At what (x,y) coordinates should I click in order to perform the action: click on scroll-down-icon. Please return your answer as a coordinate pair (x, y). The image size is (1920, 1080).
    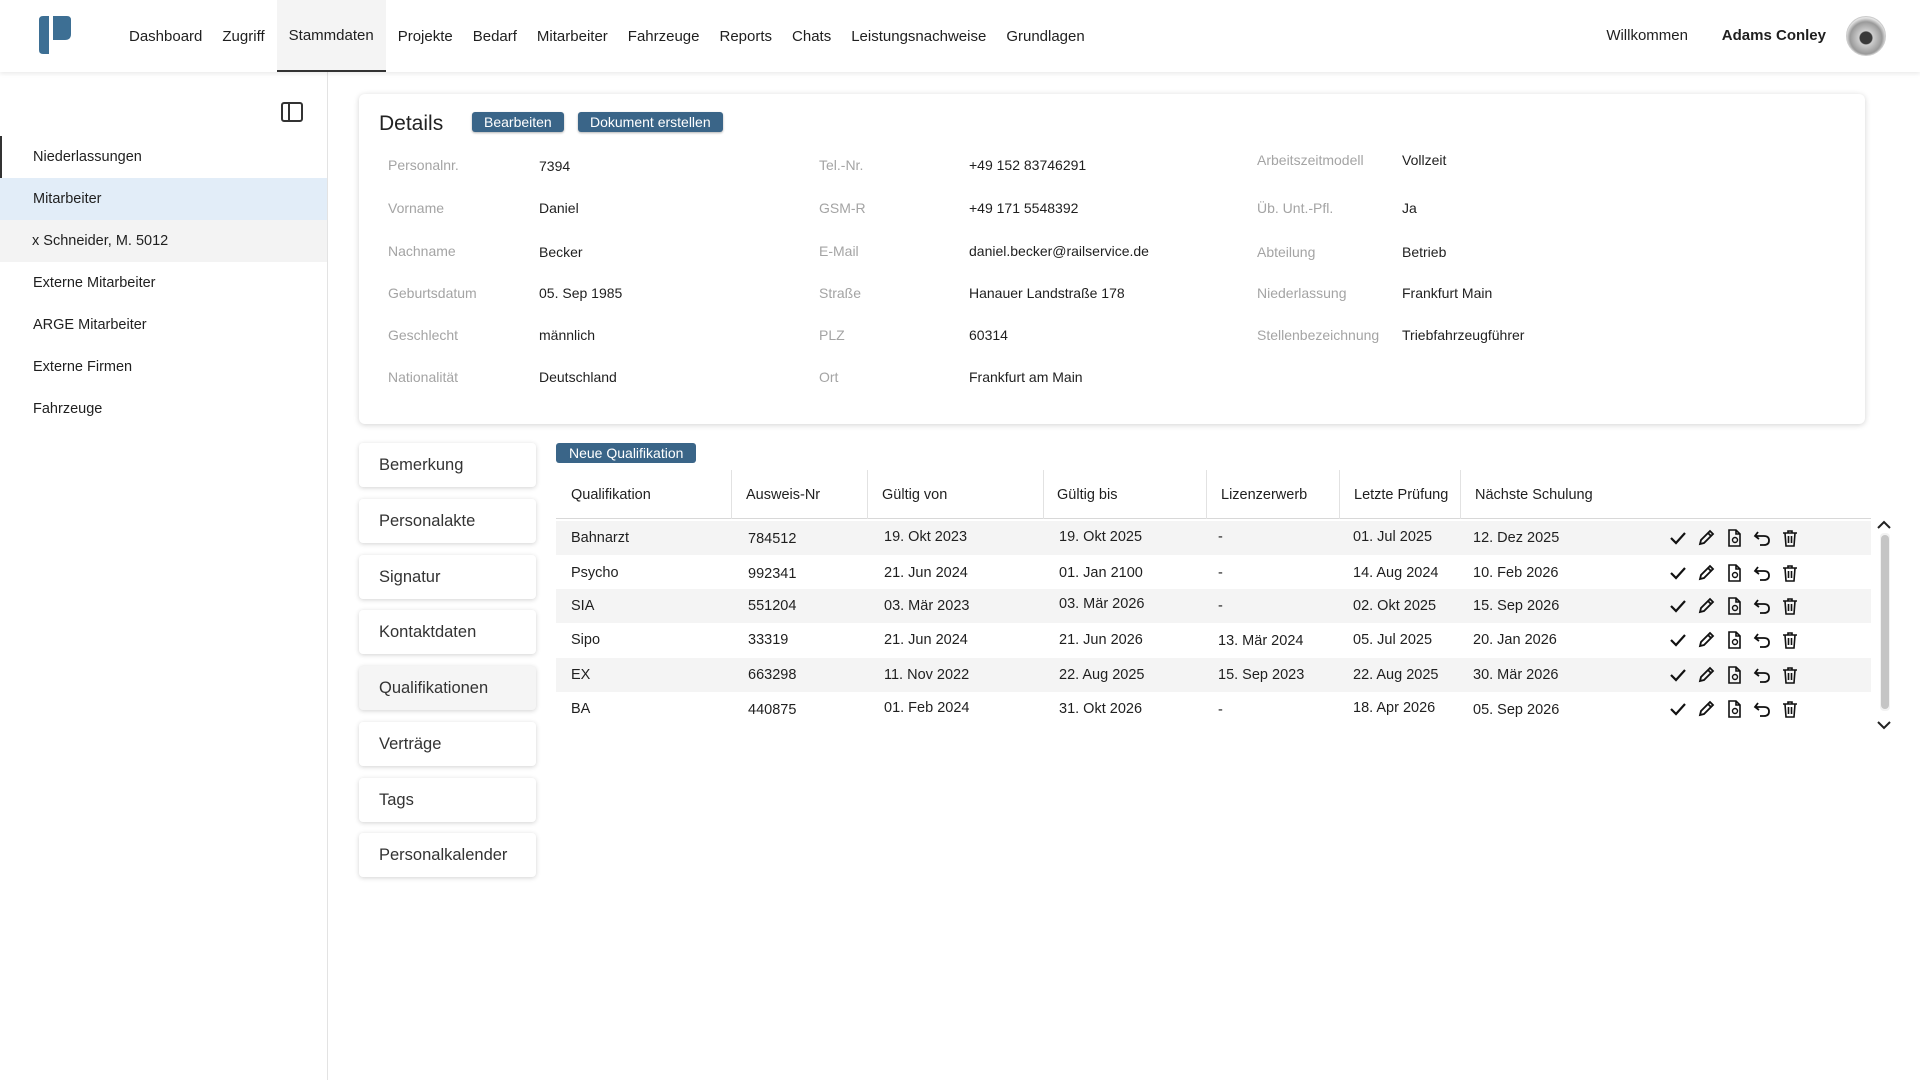
    Looking at the image, I should click on (1884, 725).